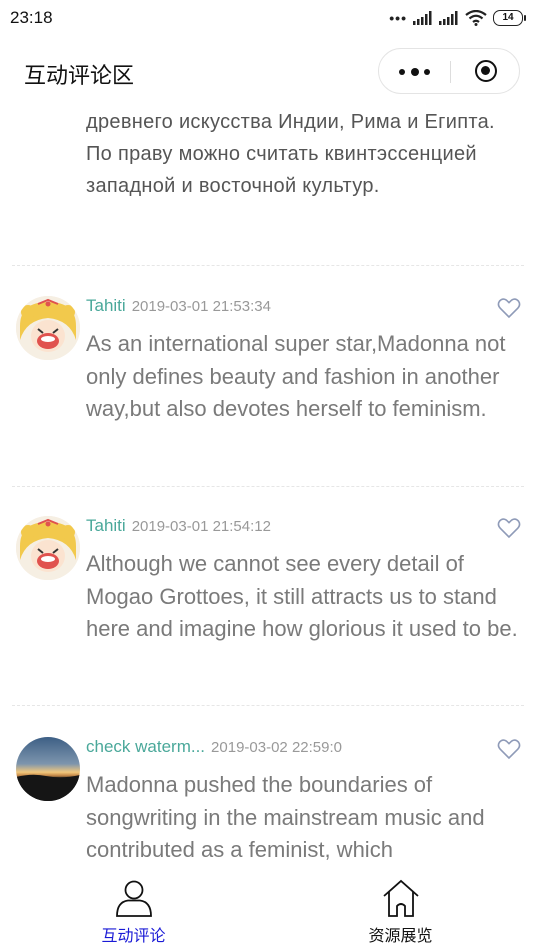  What do you see at coordinates (398, 18) in the screenshot?
I see `more-dots-icon: •••` at bounding box center [398, 18].